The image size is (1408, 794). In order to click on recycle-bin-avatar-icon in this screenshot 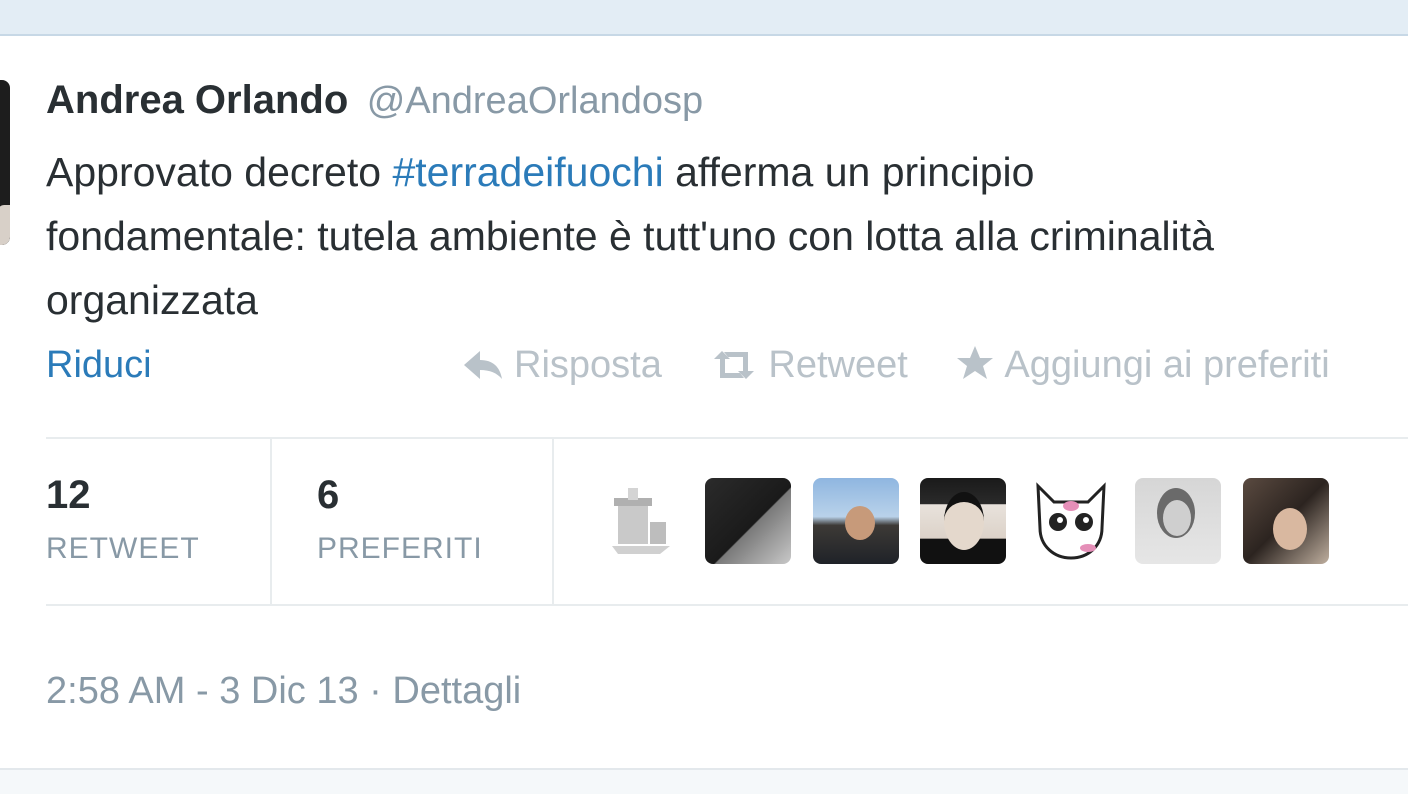, I will do `click(641, 521)`.